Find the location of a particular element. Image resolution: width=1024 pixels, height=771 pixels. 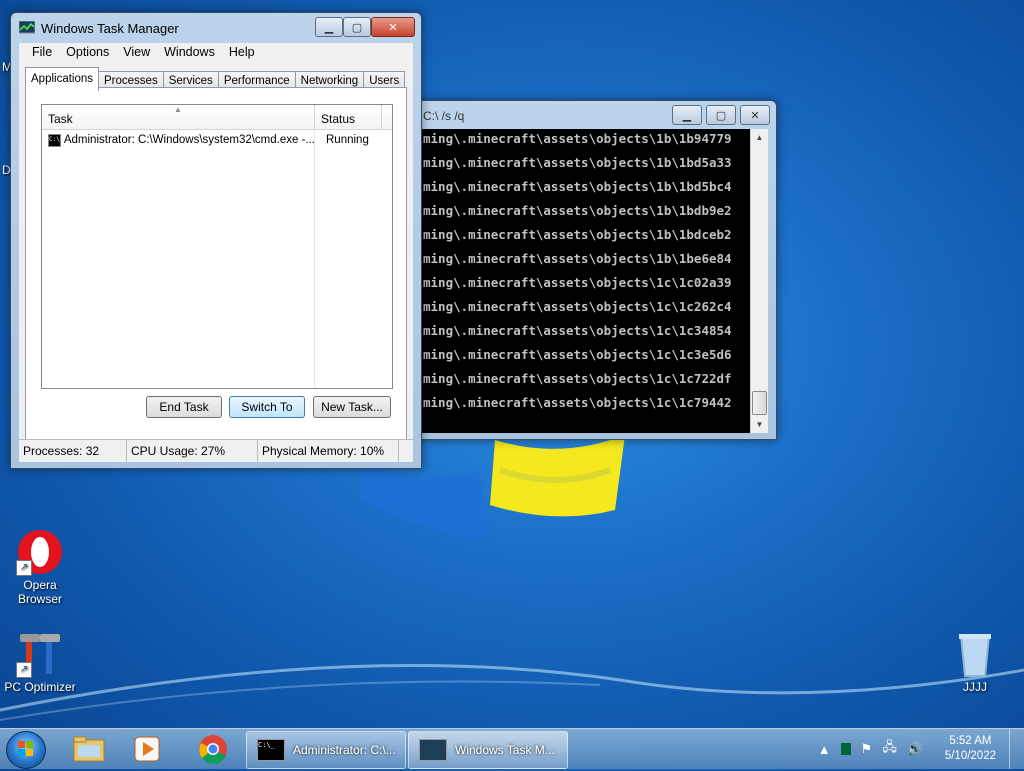

taskbar-pin-chrome is located at coordinates (213, 749).